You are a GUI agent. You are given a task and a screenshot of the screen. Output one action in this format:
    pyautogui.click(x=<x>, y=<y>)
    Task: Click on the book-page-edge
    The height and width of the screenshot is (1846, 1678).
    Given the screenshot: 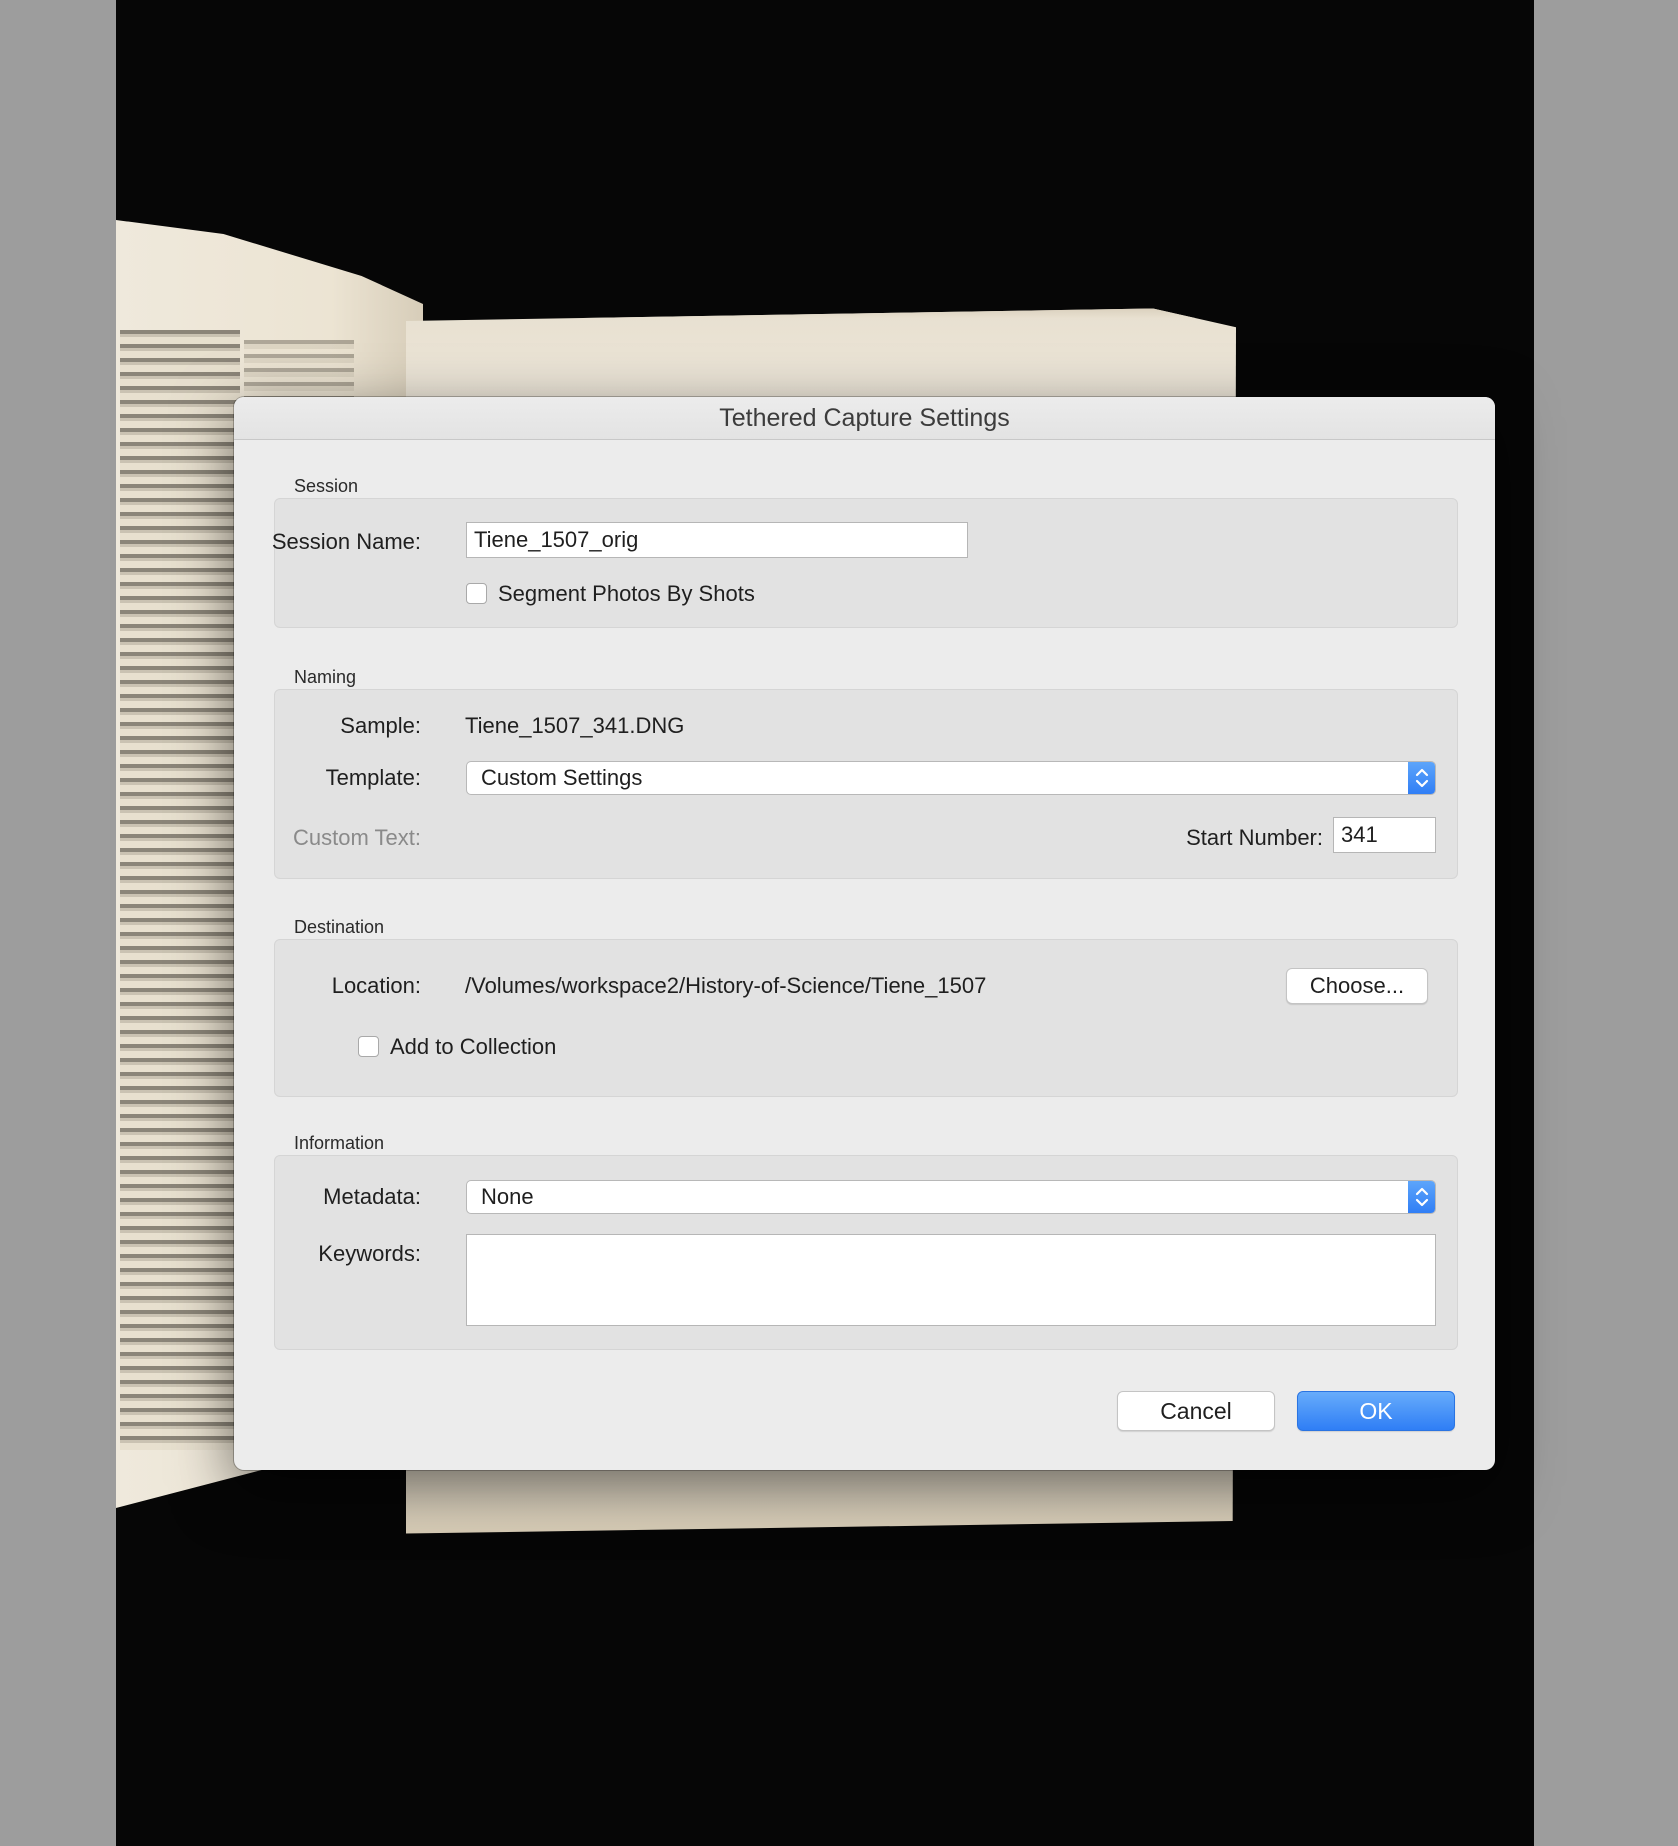 What is the action you would take?
    pyautogui.click(x=821, y=313)
    